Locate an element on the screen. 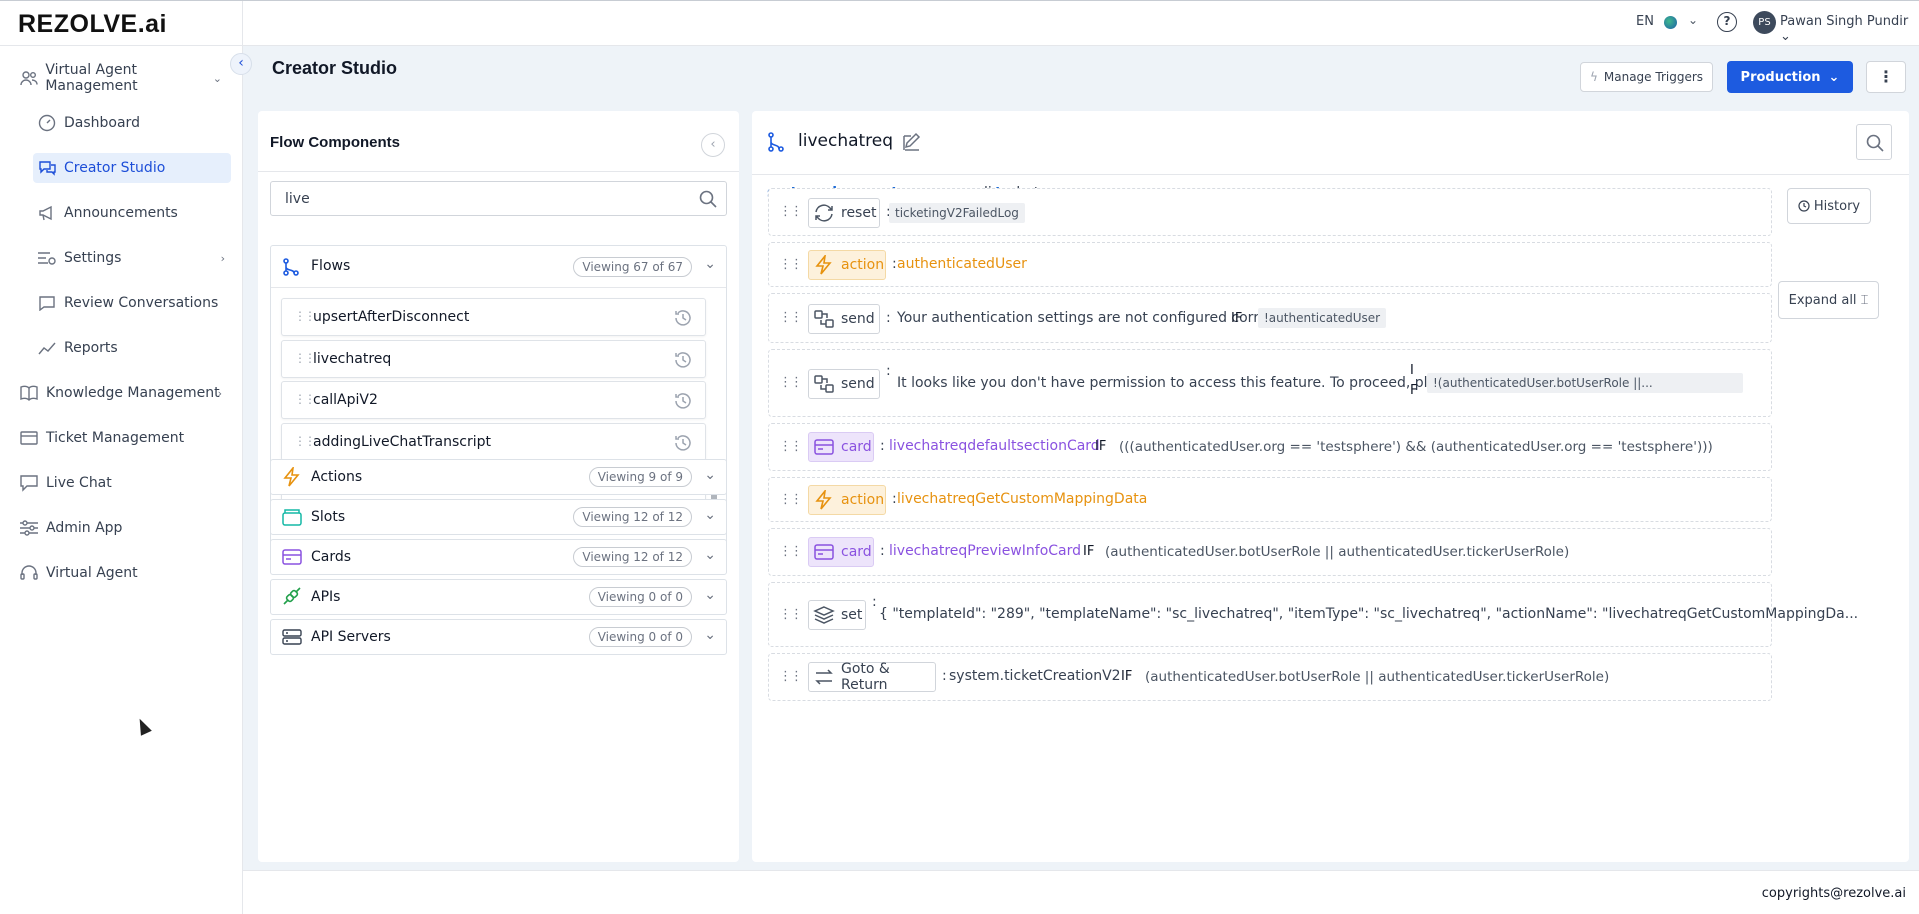 The image size is (1919, 914). manage-triggers-button: ϟ Manage Triggers is located at coordinates (1646, 77).